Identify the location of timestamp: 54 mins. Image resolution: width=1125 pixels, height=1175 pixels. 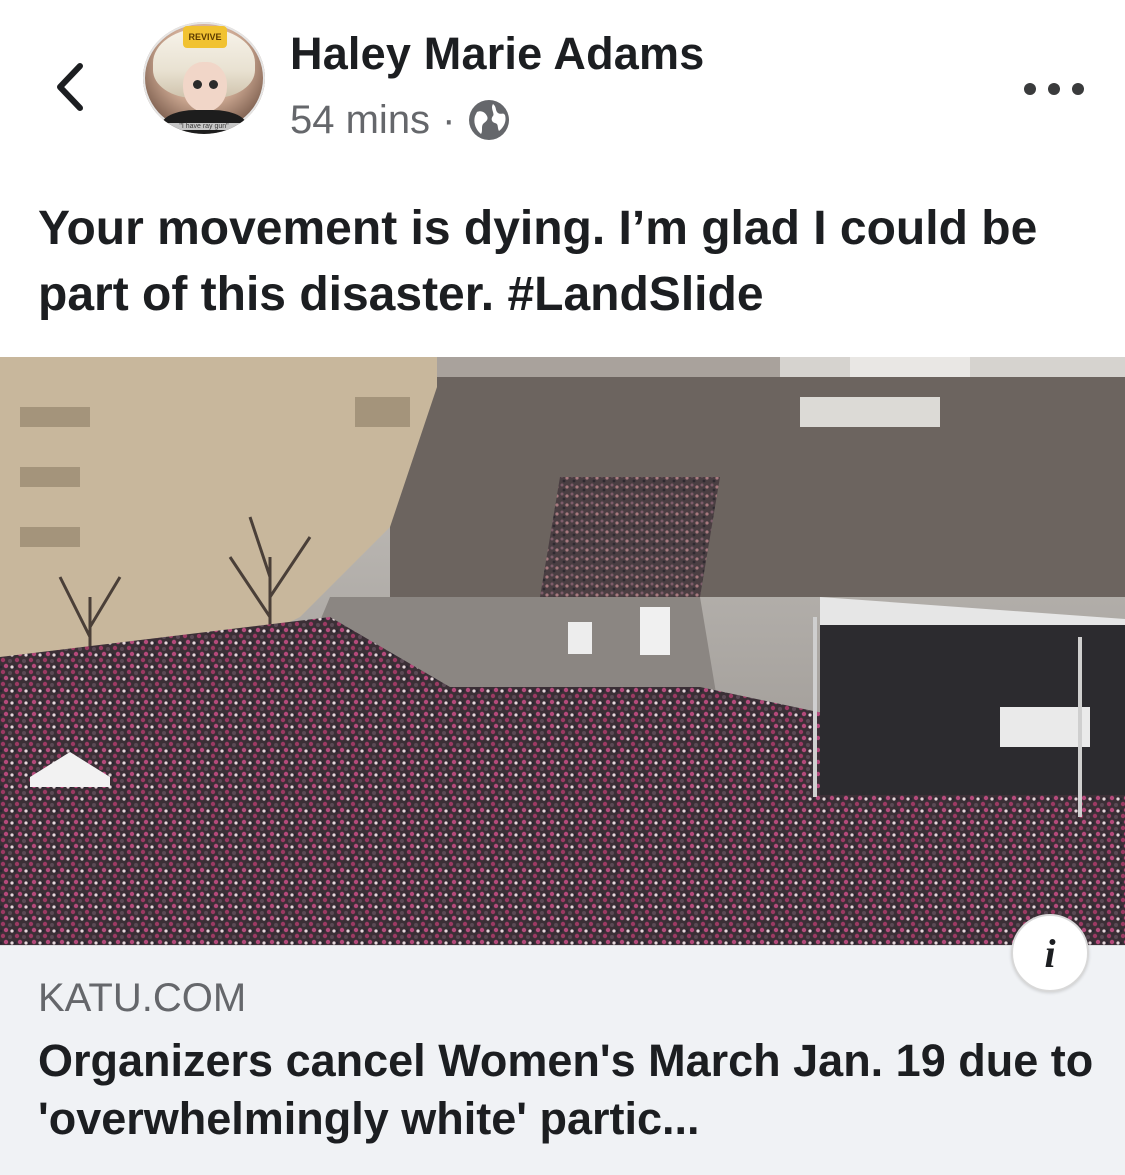
(360, 120).